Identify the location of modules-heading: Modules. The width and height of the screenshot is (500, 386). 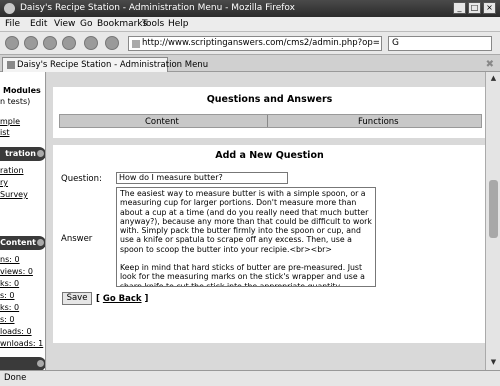
(22, 90).